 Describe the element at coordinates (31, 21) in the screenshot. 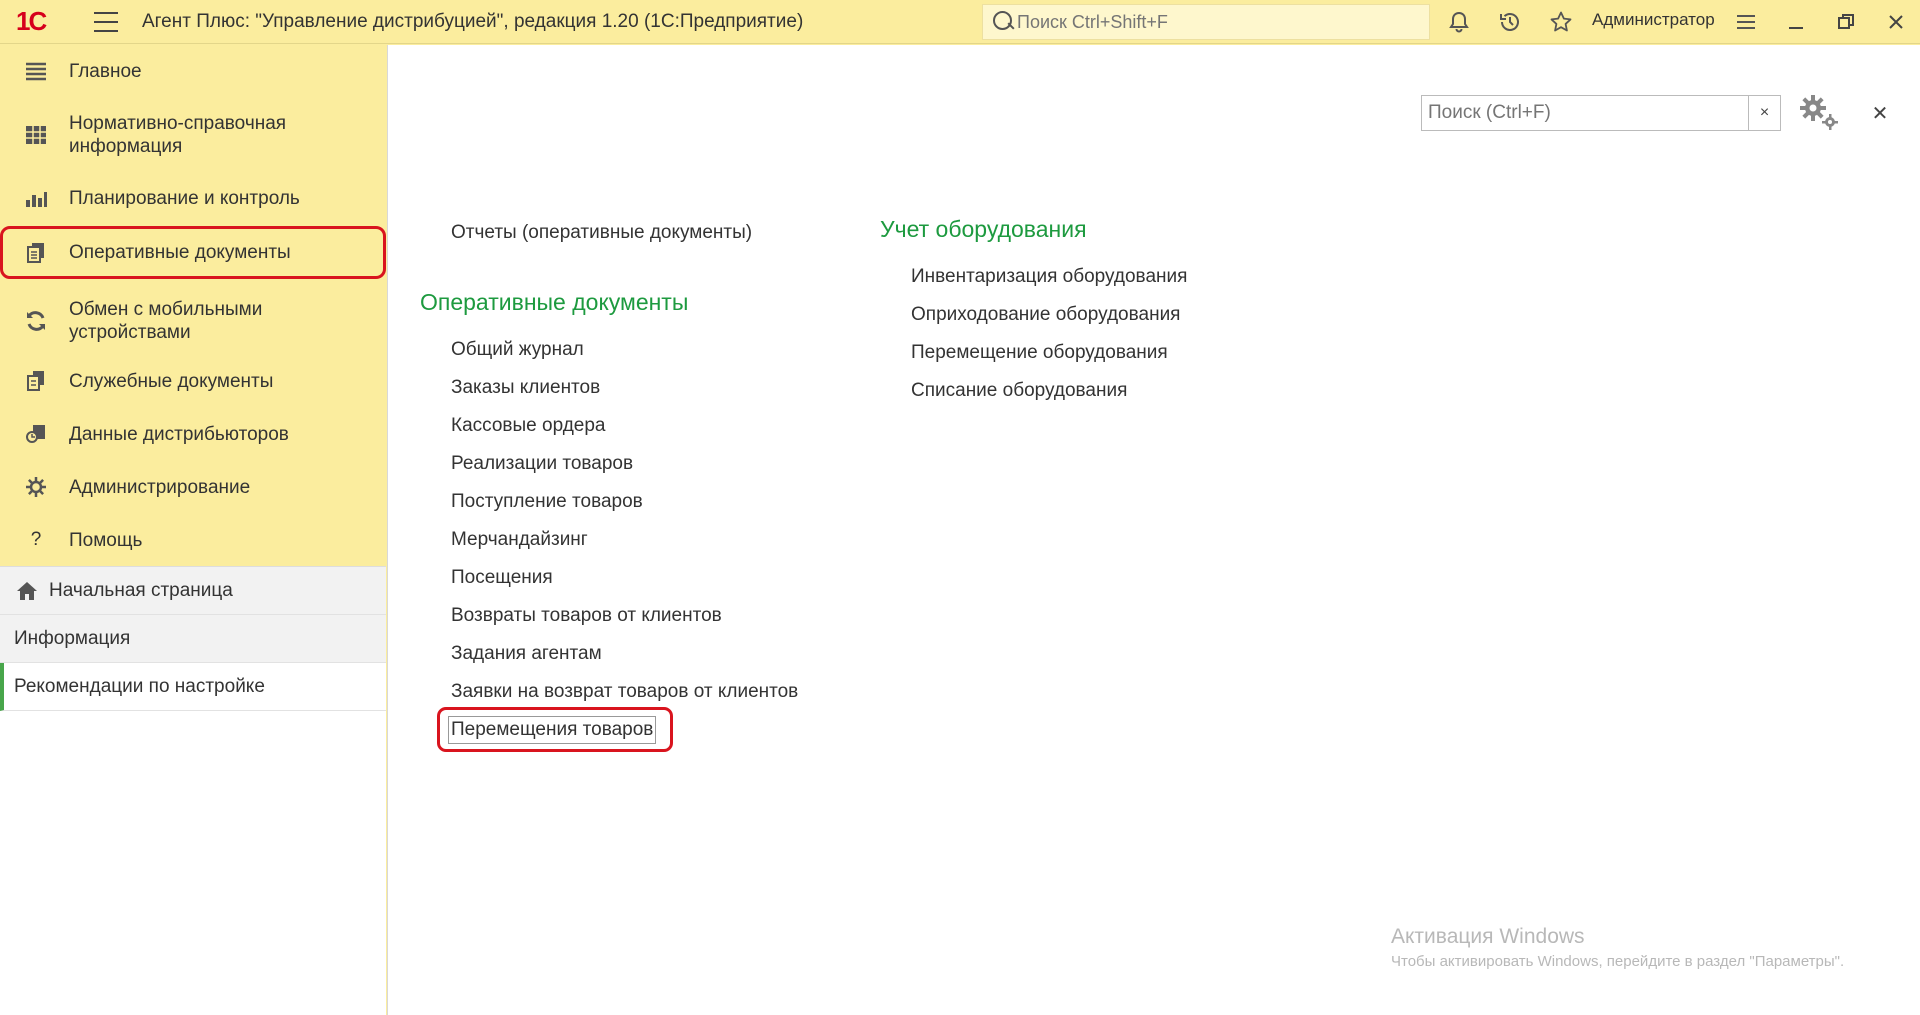

I see `app-logo: 1С` at that location.